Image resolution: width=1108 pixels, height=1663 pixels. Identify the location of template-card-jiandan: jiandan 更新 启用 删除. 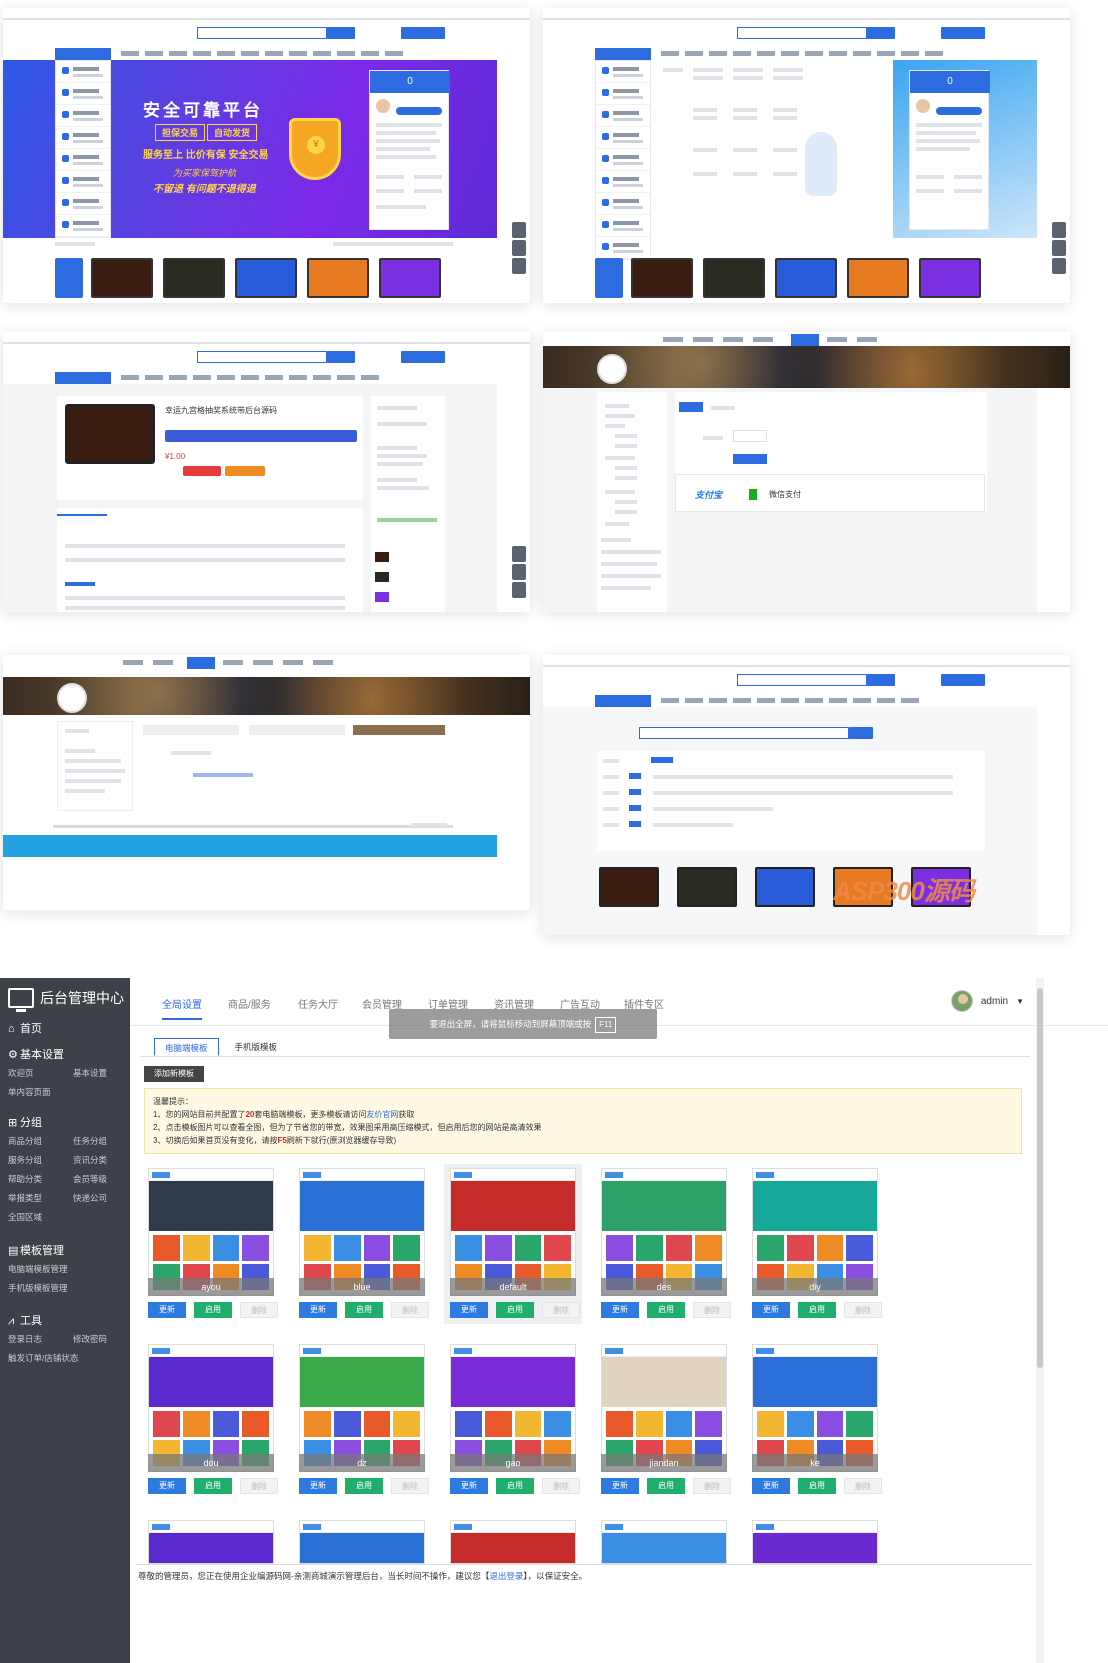
(664, 1420).